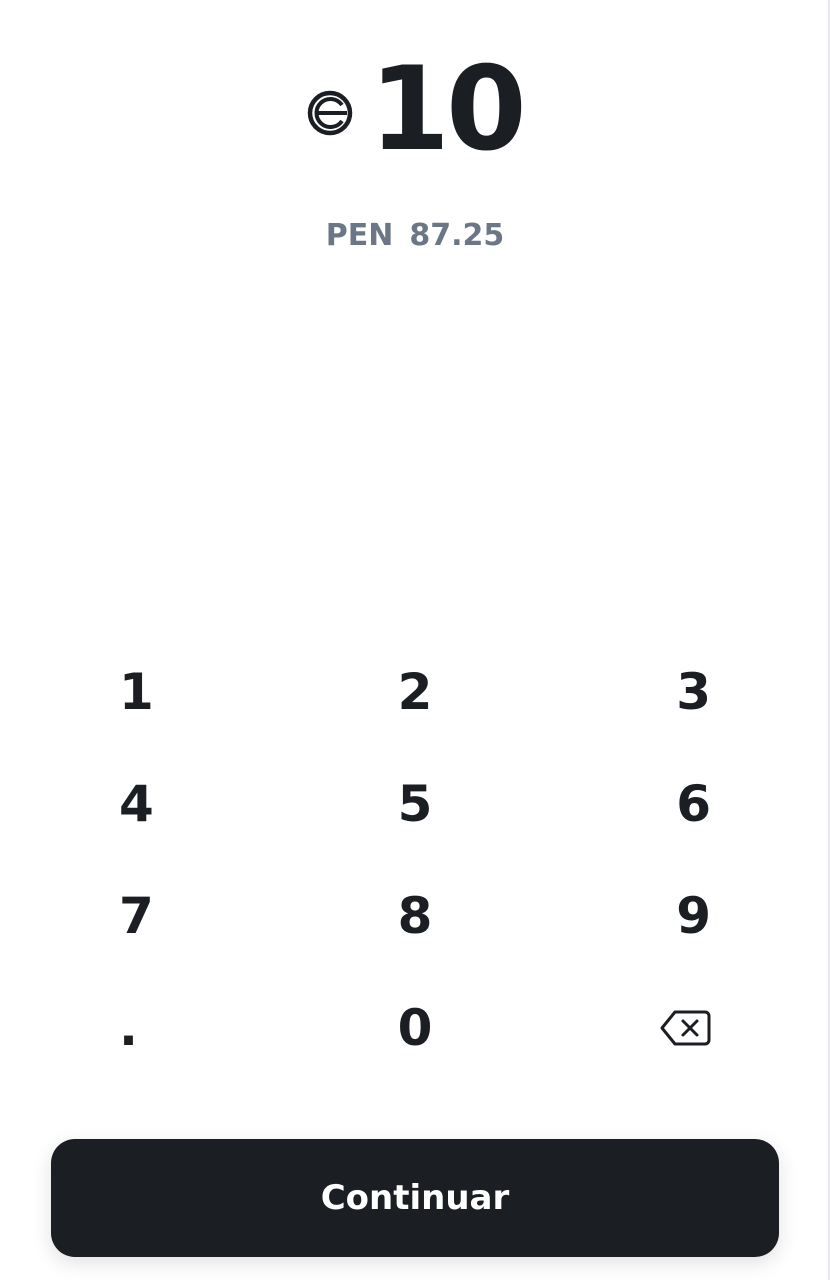 The image size is (830, 1280). What do you see at coordinates (457, 235) in the screenshot?
I see `fiat-value: 87.25` at bounding box center [457, 235].